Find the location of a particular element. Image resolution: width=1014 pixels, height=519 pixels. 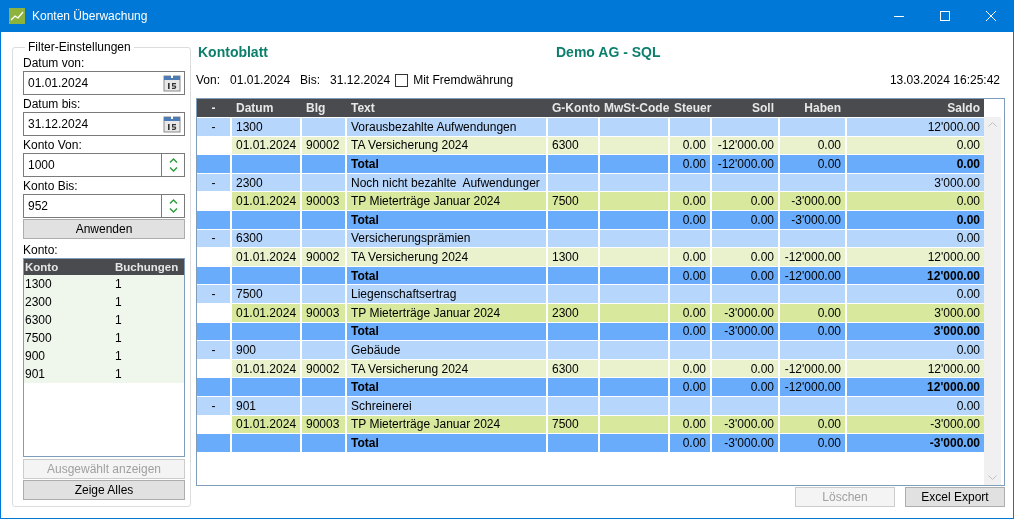

table-cell: -12'000.00 is located at coordinates (812, 368).